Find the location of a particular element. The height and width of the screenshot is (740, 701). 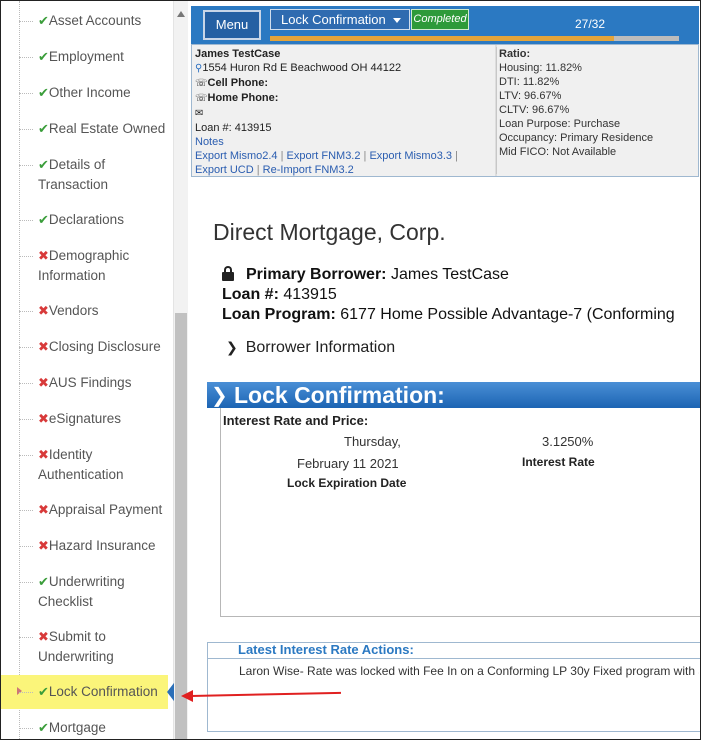

sidebar-item-entry: ✔Employment is located at coordinates (103, 57).